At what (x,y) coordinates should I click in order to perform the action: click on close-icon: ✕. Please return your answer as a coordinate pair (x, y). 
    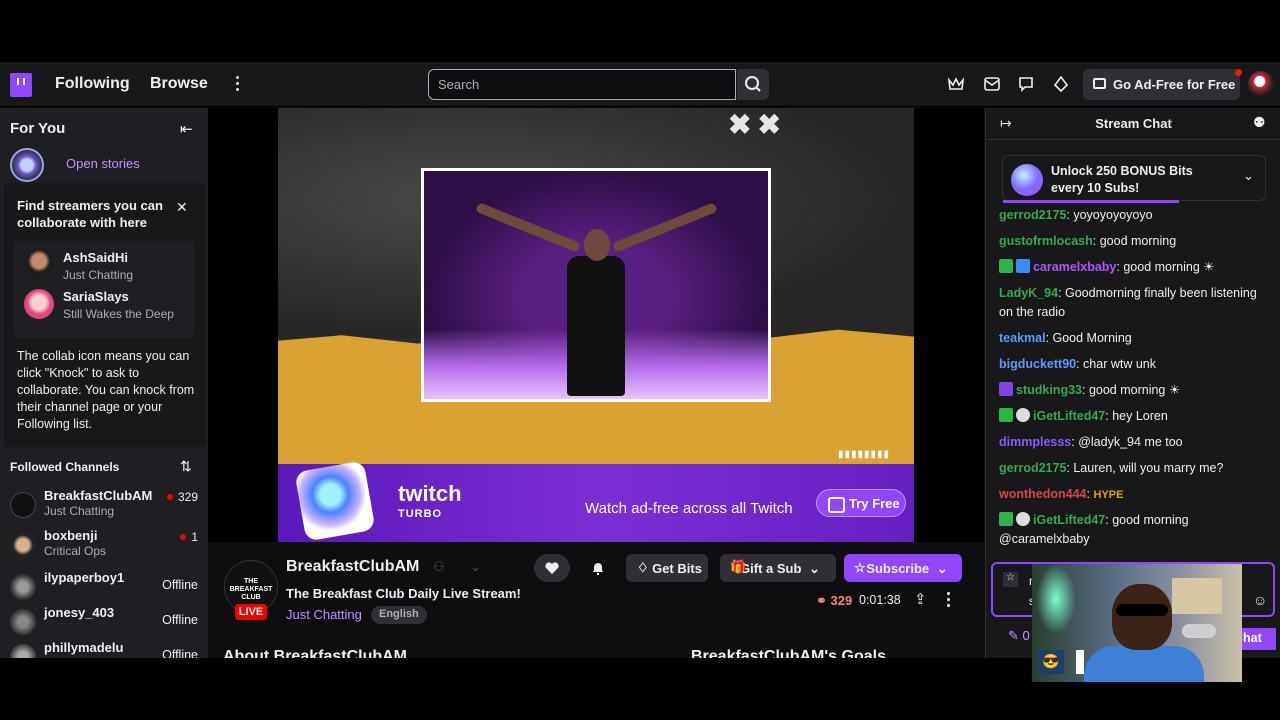
    Looking at the image, I should click on (182, 207).